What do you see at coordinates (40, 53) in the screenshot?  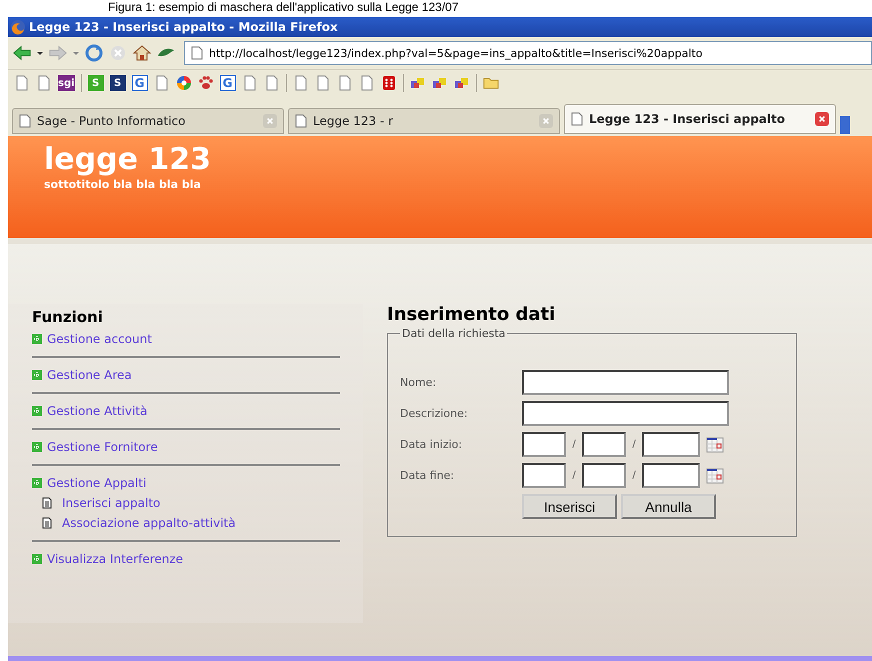 I see `dropdown-icon` at bounding box center [40, 53].